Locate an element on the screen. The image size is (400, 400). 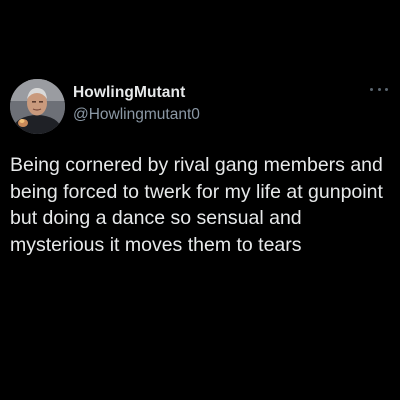
user-handle: @Howlingmutant0 is located at coordinates (136, 115).